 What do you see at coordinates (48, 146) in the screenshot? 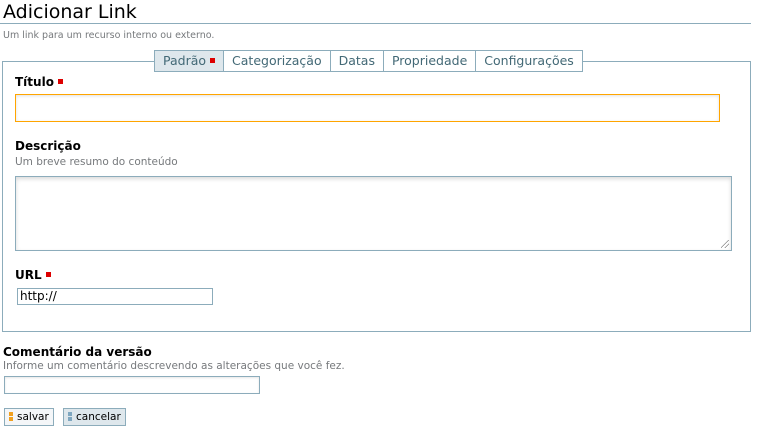
I see `description-field-label: Descrição` at bounding box center [48, 146].